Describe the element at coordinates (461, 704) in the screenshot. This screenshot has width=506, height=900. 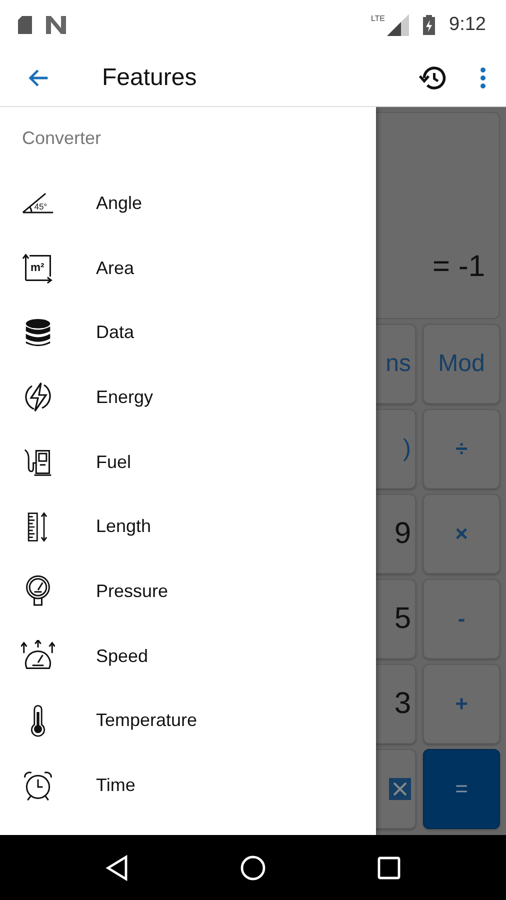
I see `operator-key: +` at that location.